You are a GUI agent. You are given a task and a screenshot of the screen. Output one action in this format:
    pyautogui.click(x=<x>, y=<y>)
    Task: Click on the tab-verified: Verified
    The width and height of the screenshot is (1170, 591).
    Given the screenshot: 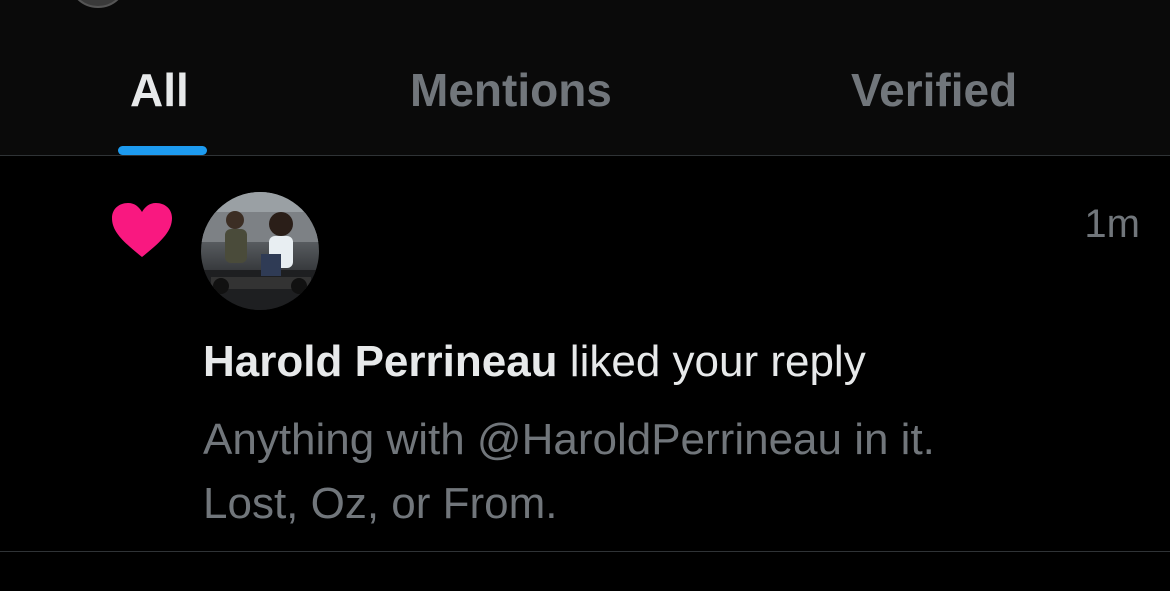 What is the action you would take?
    pyautogui.click(x=934, y=90)
    